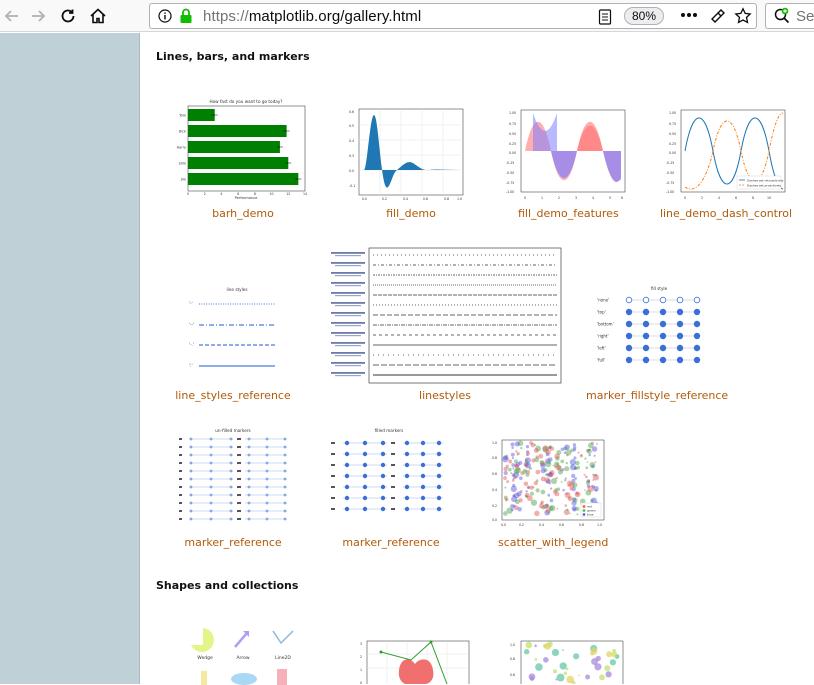  Describe the element at coordinates (685, 198) in the screenshot. I see `svg-text: 0` at that location.